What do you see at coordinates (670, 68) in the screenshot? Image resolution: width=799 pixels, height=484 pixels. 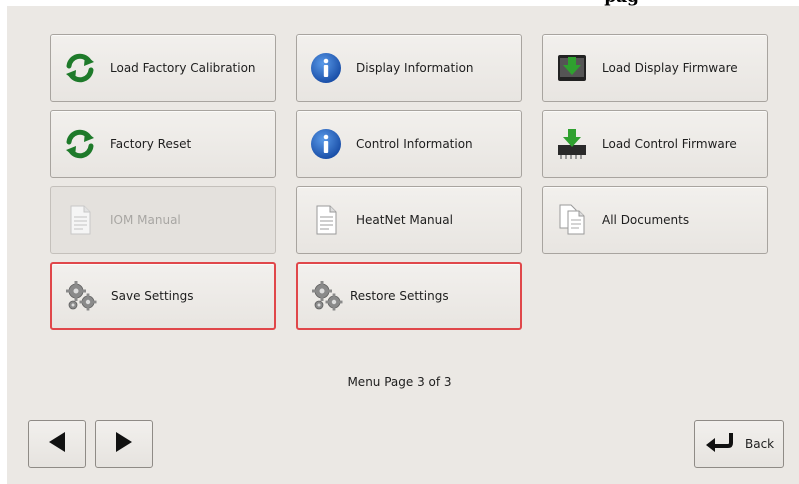 I see `button-label: Load Display Firmware` at bounding box center [670, 68].